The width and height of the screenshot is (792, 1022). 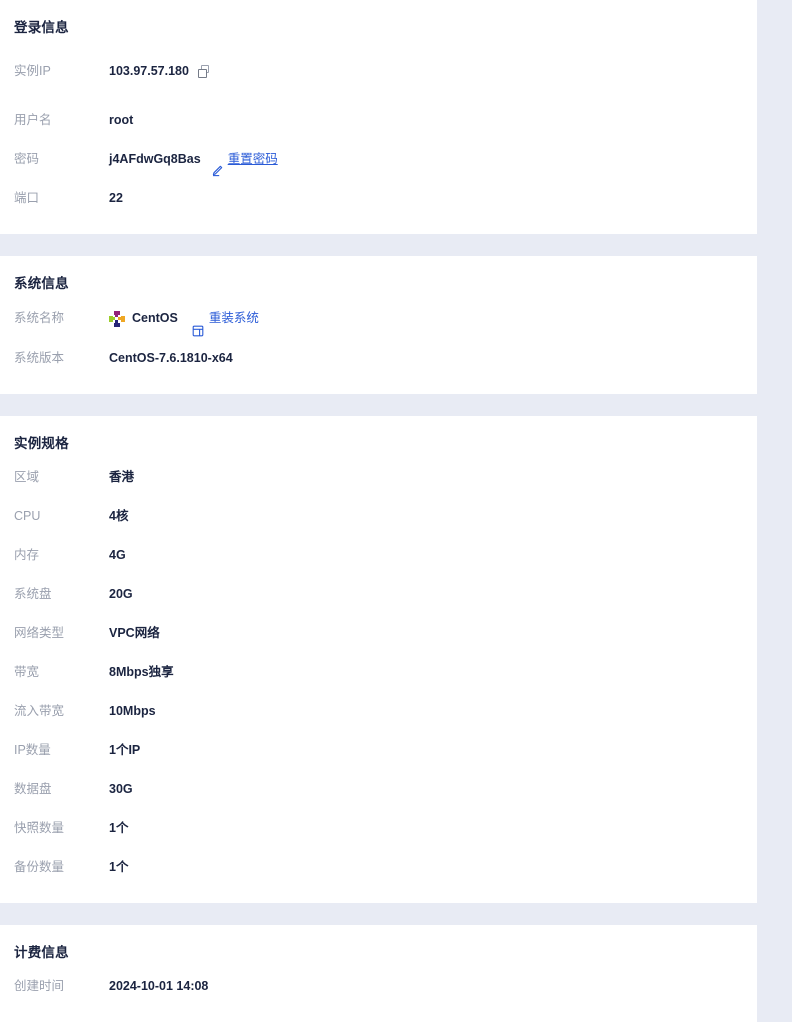 I want to click on card-billing-info: 计费信息创建时间 2024-10-01 14:08, so click(x=378, y=973).